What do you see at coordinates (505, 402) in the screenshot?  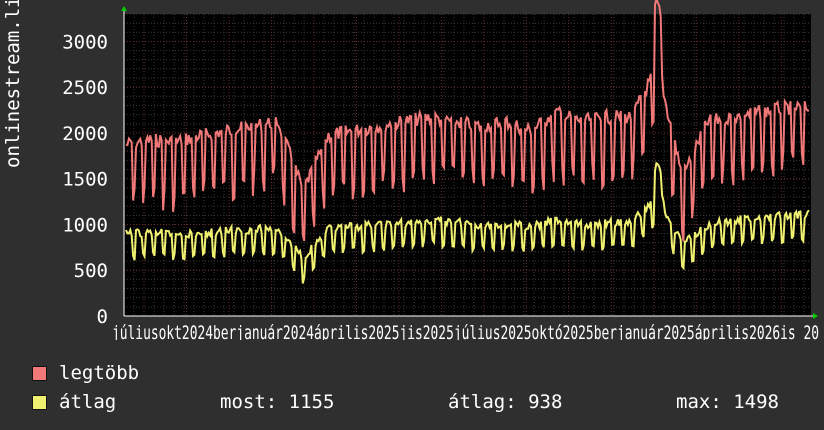 I see `stat-average: átlag: 938` at bounding box center [505, 402].